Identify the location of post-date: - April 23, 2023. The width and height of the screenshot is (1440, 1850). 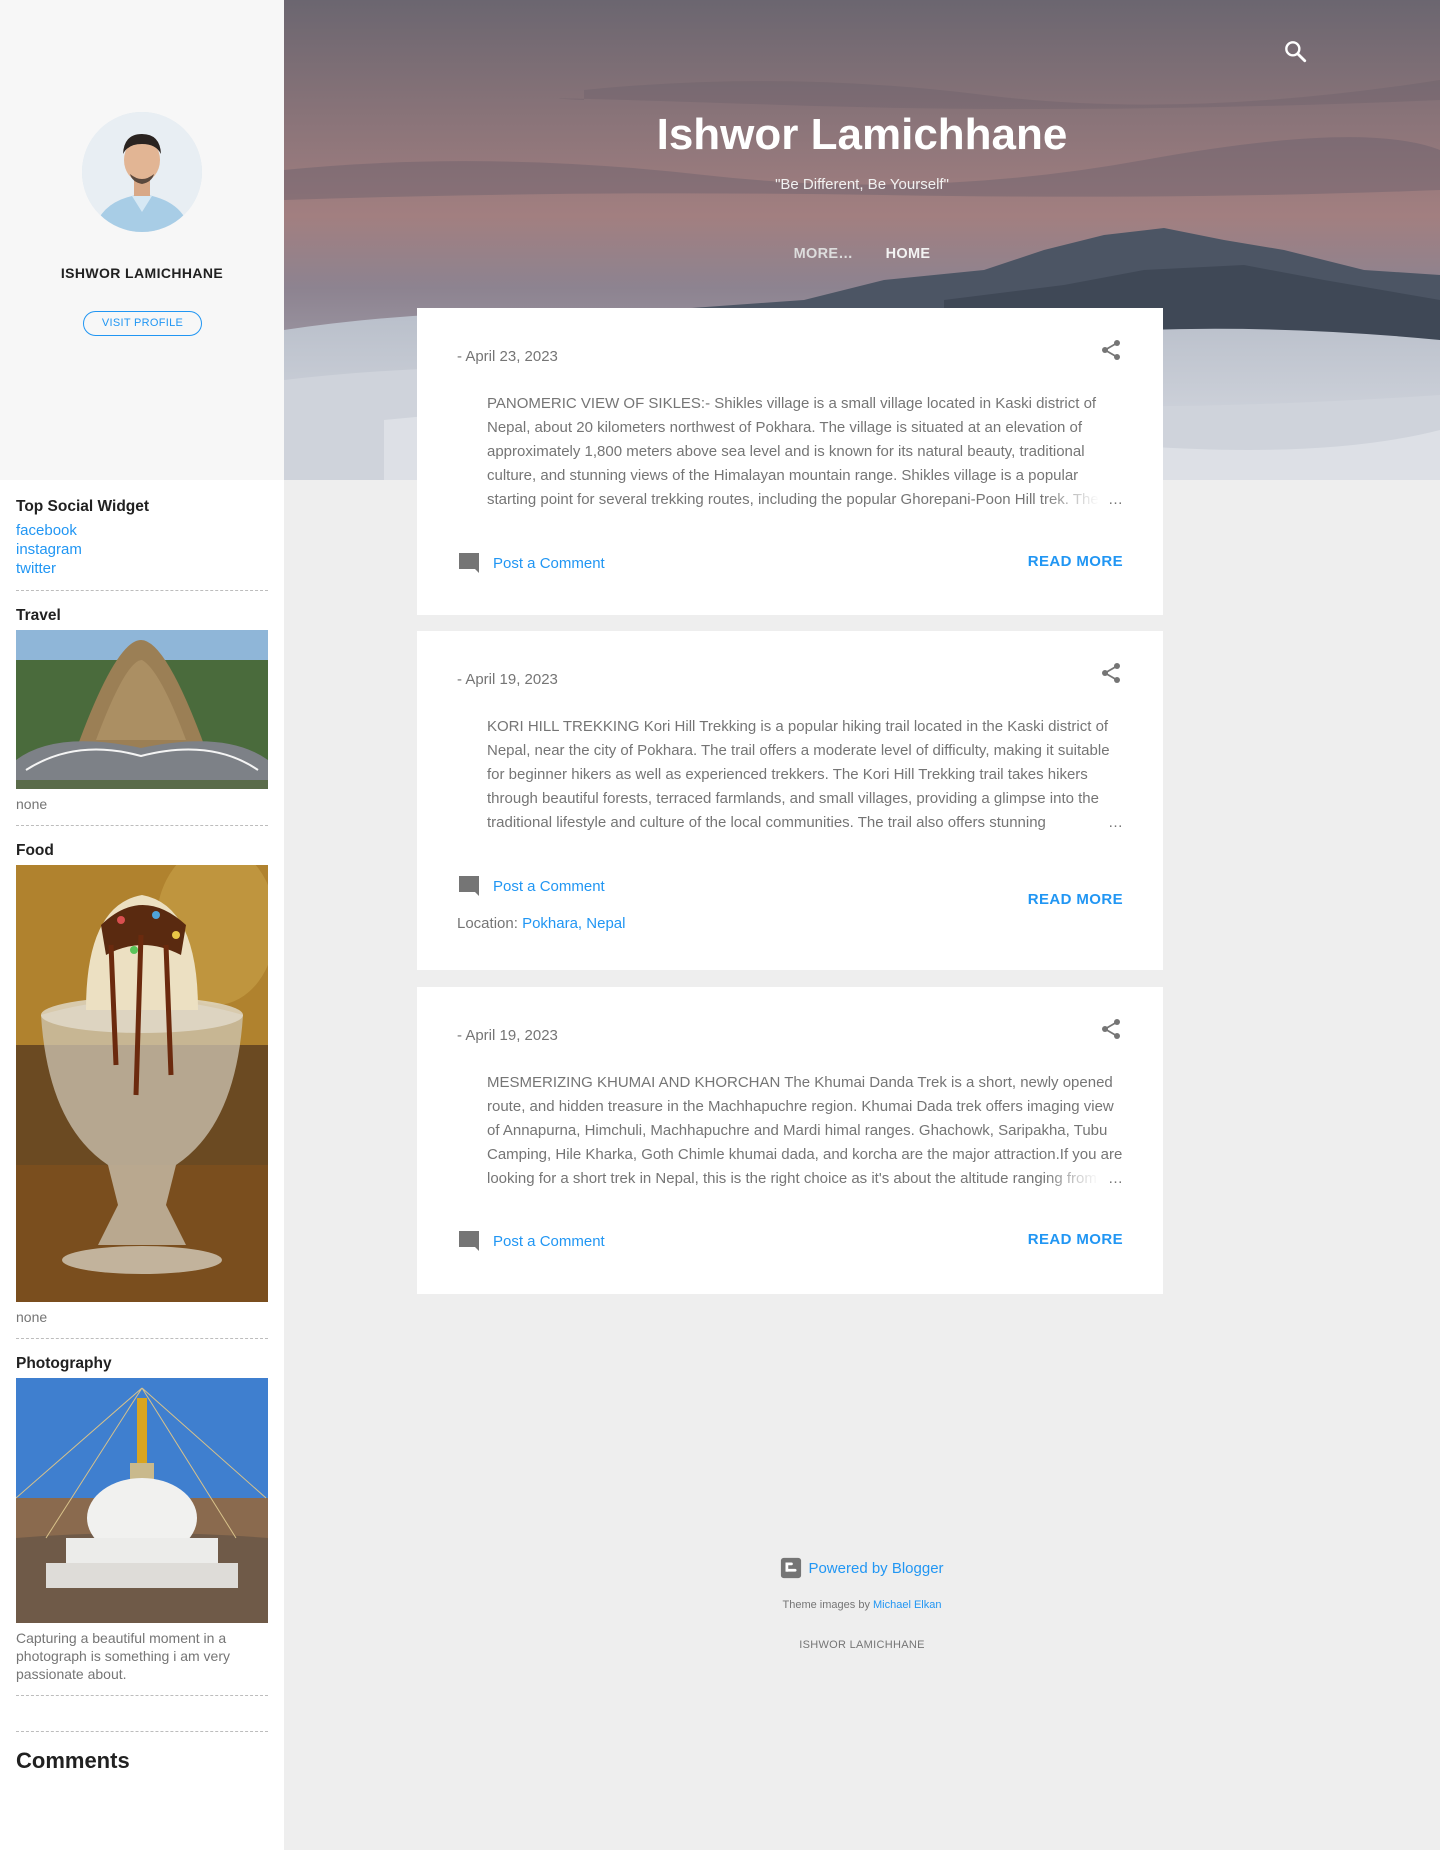
(507, 356).